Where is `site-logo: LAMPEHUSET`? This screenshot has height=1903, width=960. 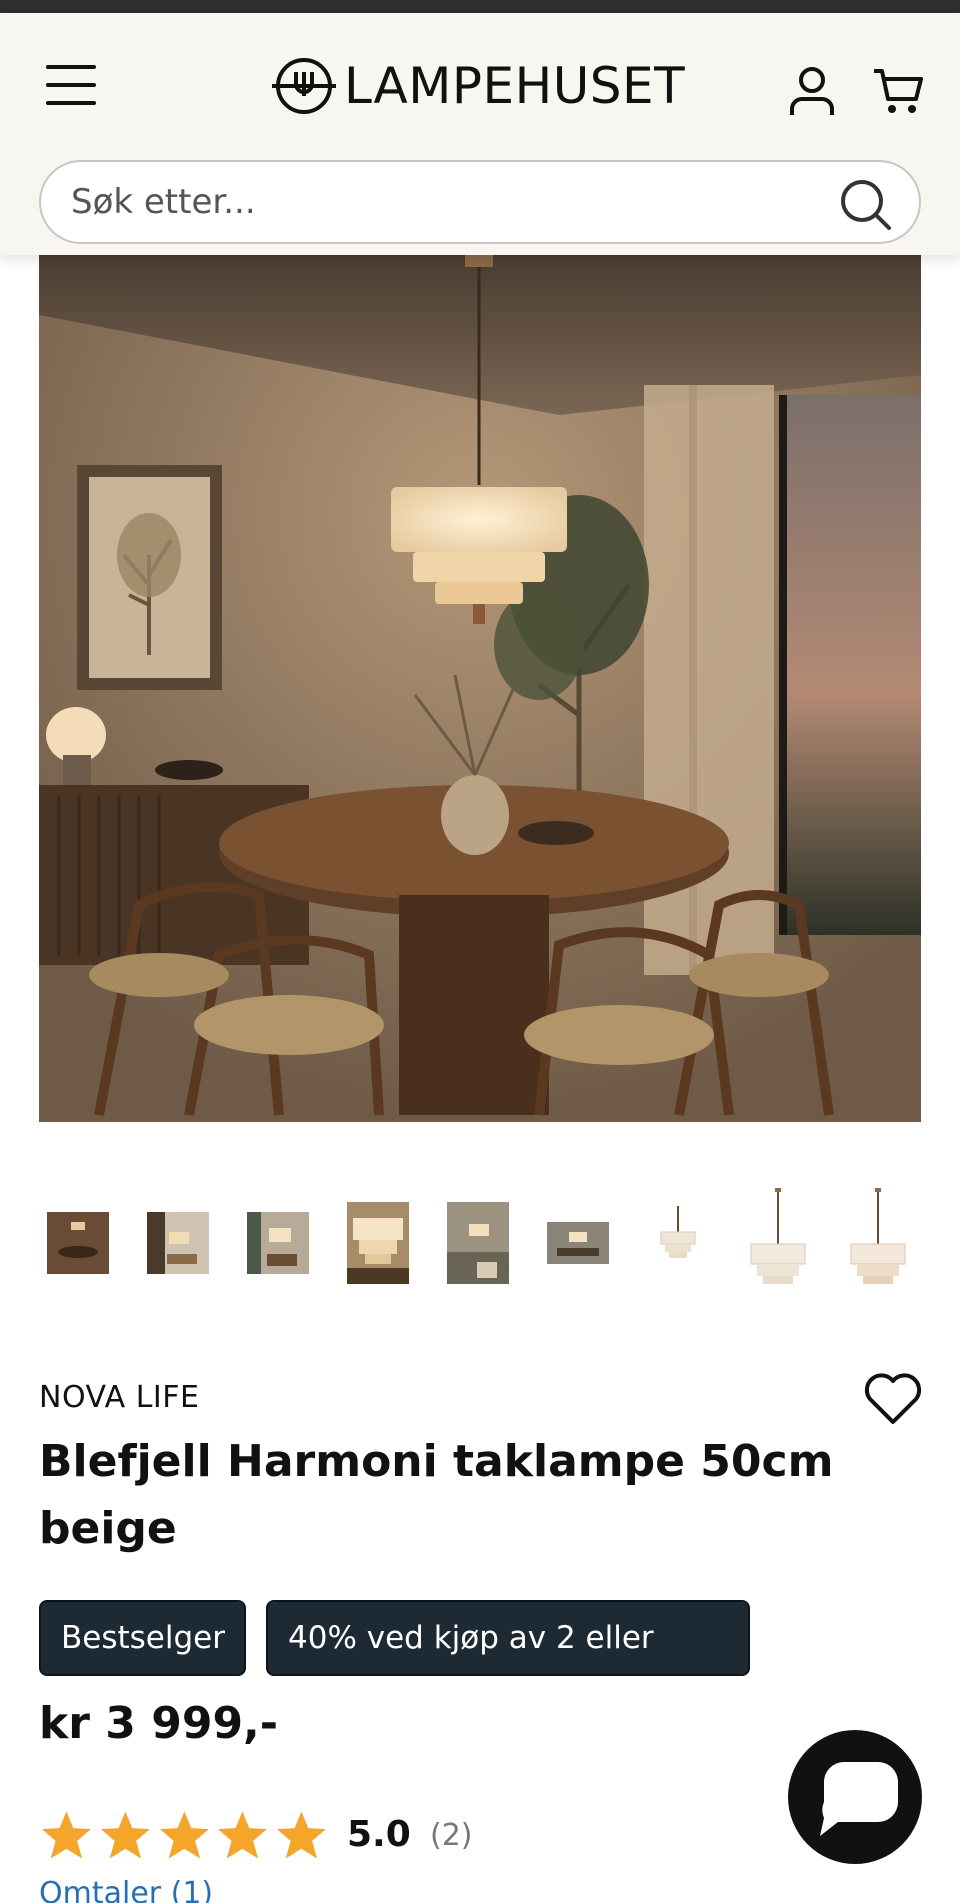
site-logo: LAMPEHUSET is located at coordinates (478, 86).